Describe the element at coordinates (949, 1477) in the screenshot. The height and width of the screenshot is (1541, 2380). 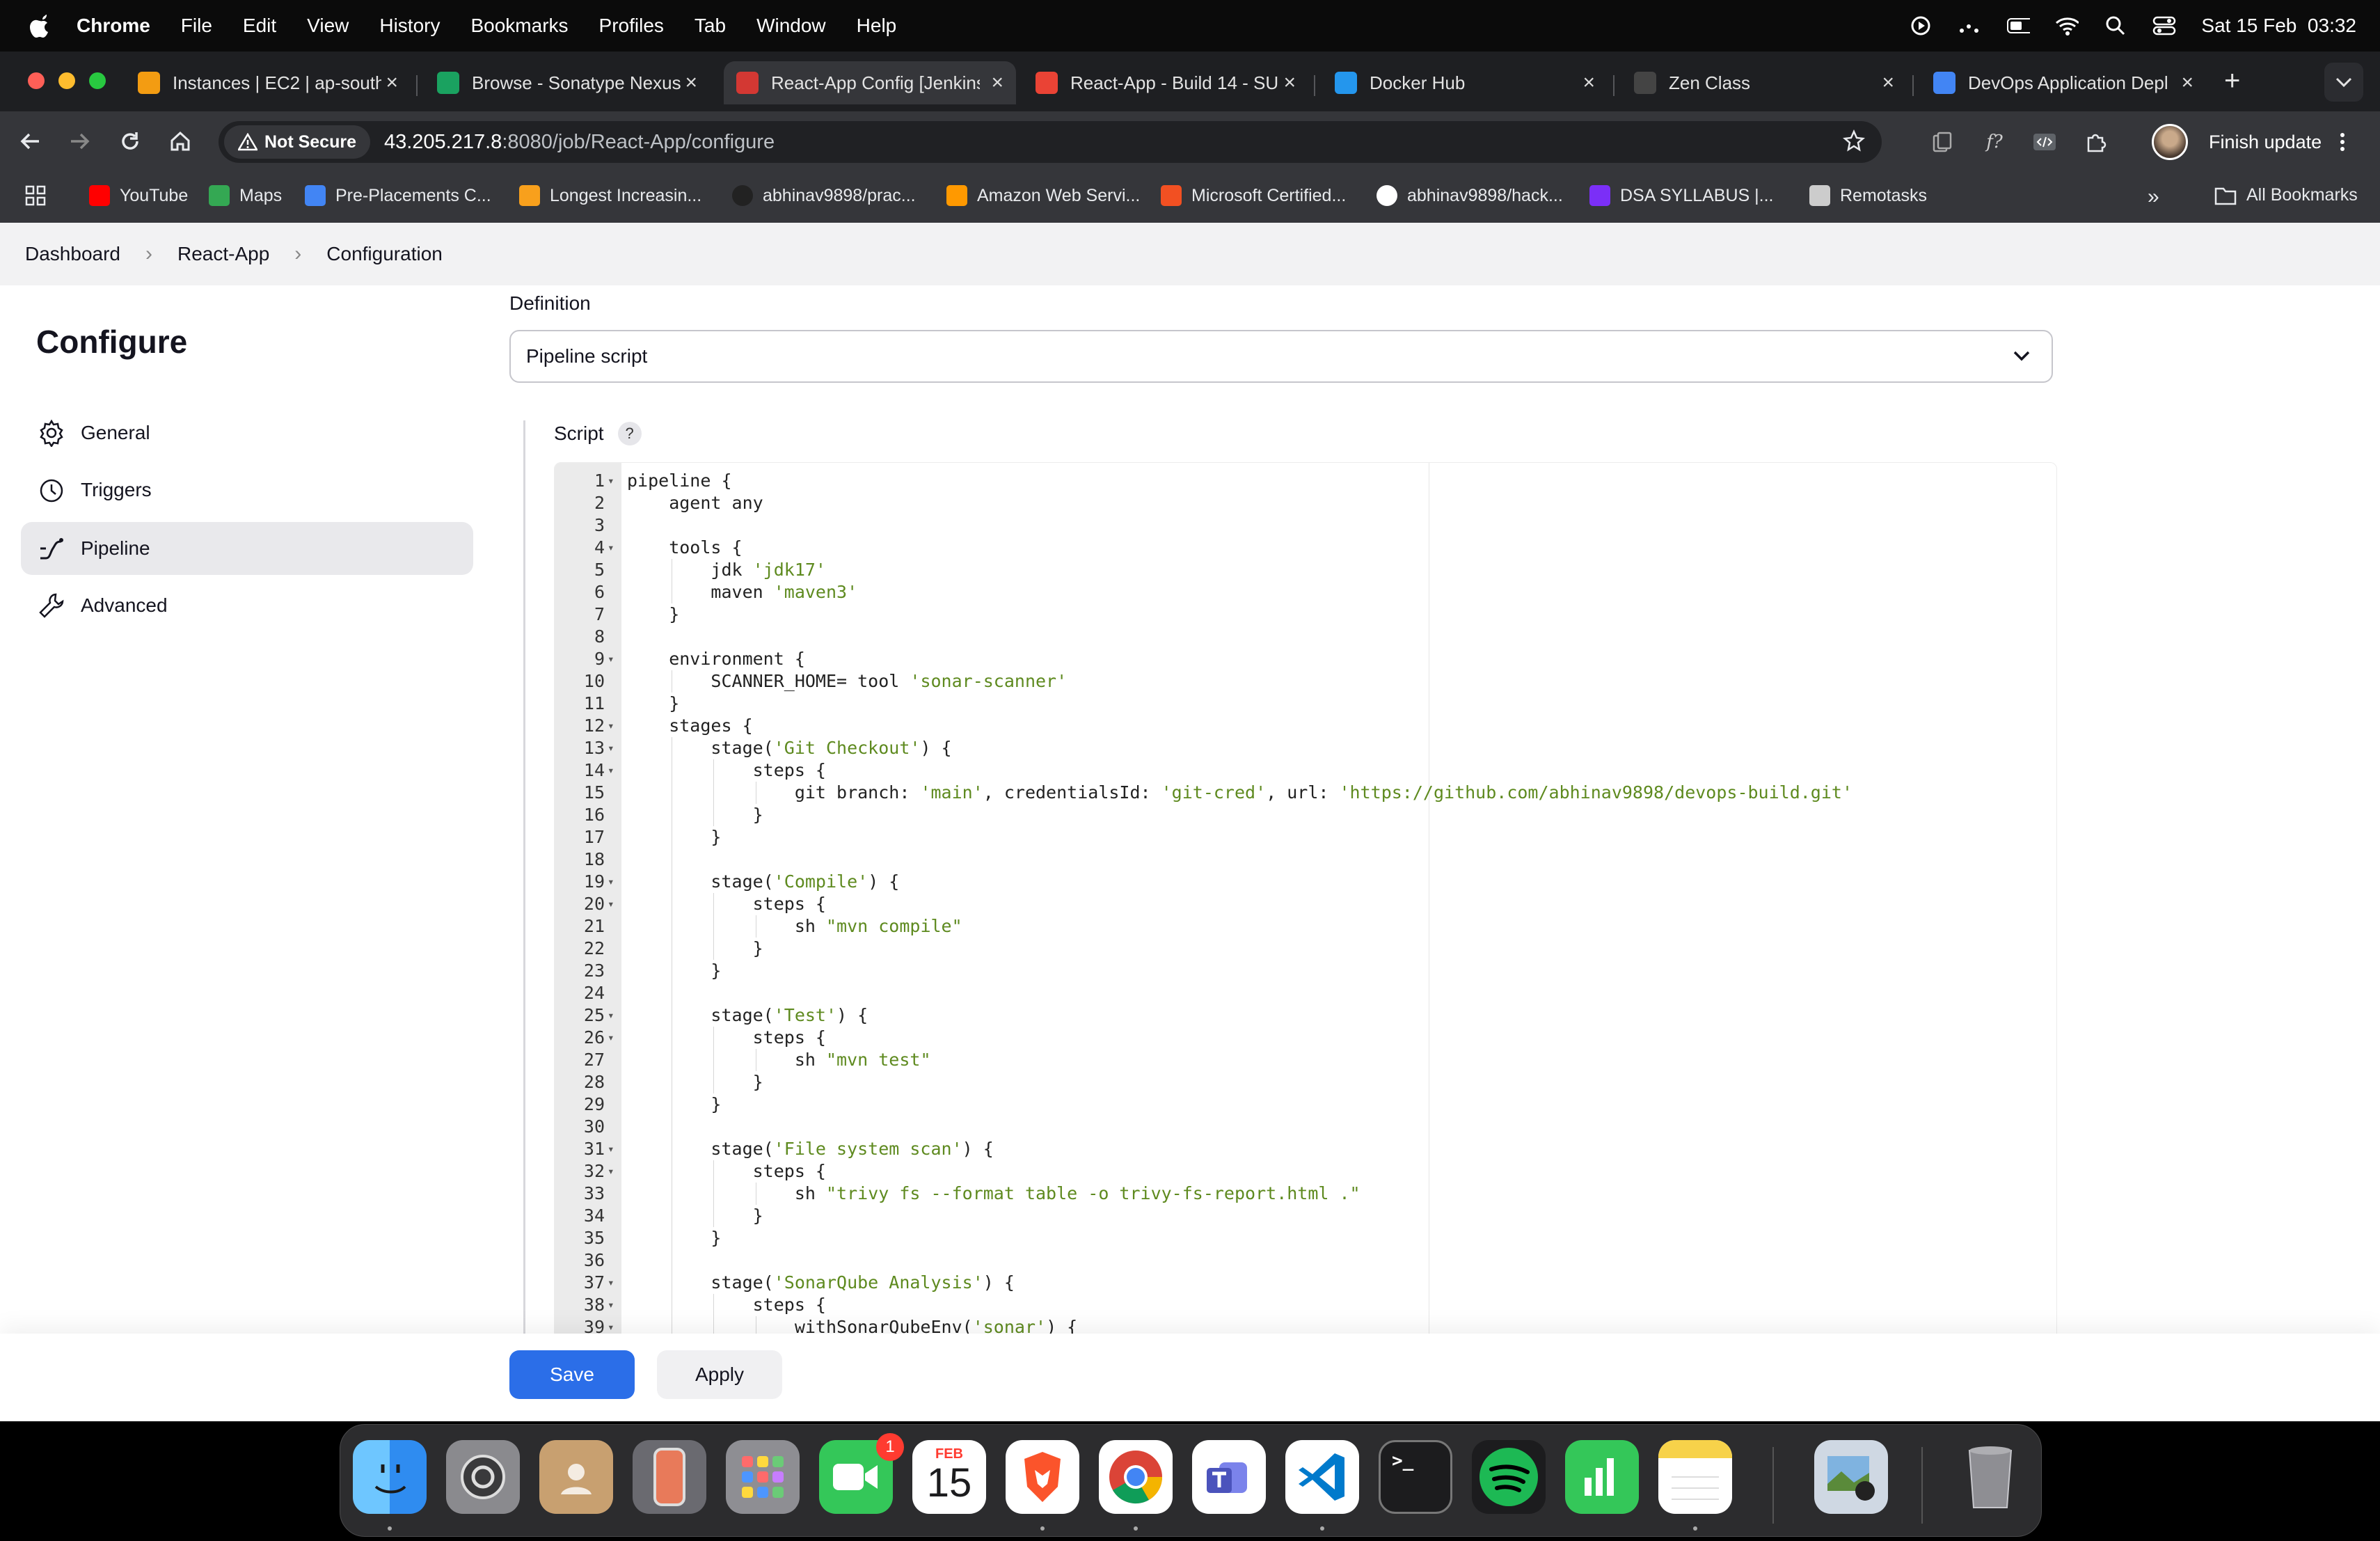
I see `calendar-icon: FEB 15` at that location.